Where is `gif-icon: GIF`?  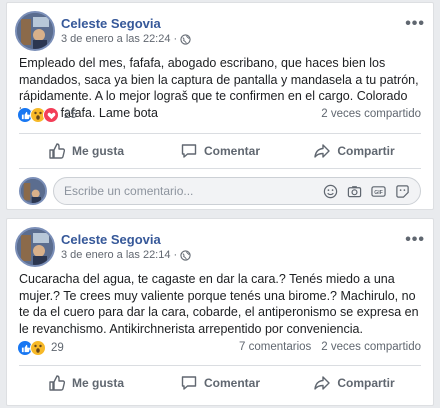 gif-icon: GIF is located at coordinates (378, 191).